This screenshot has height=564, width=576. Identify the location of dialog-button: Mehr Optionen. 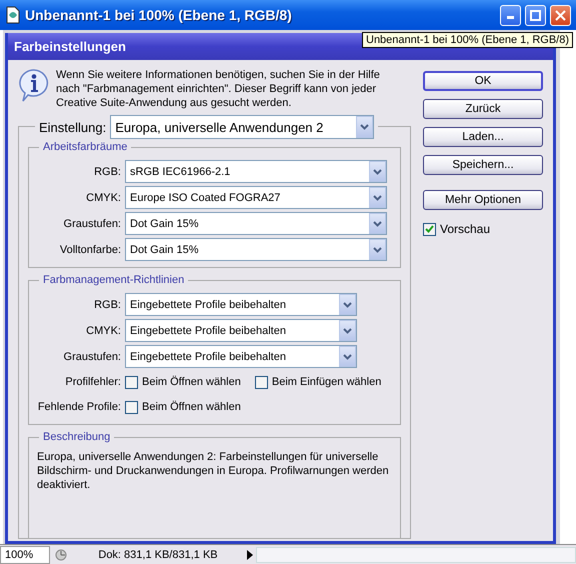
(483, 200).